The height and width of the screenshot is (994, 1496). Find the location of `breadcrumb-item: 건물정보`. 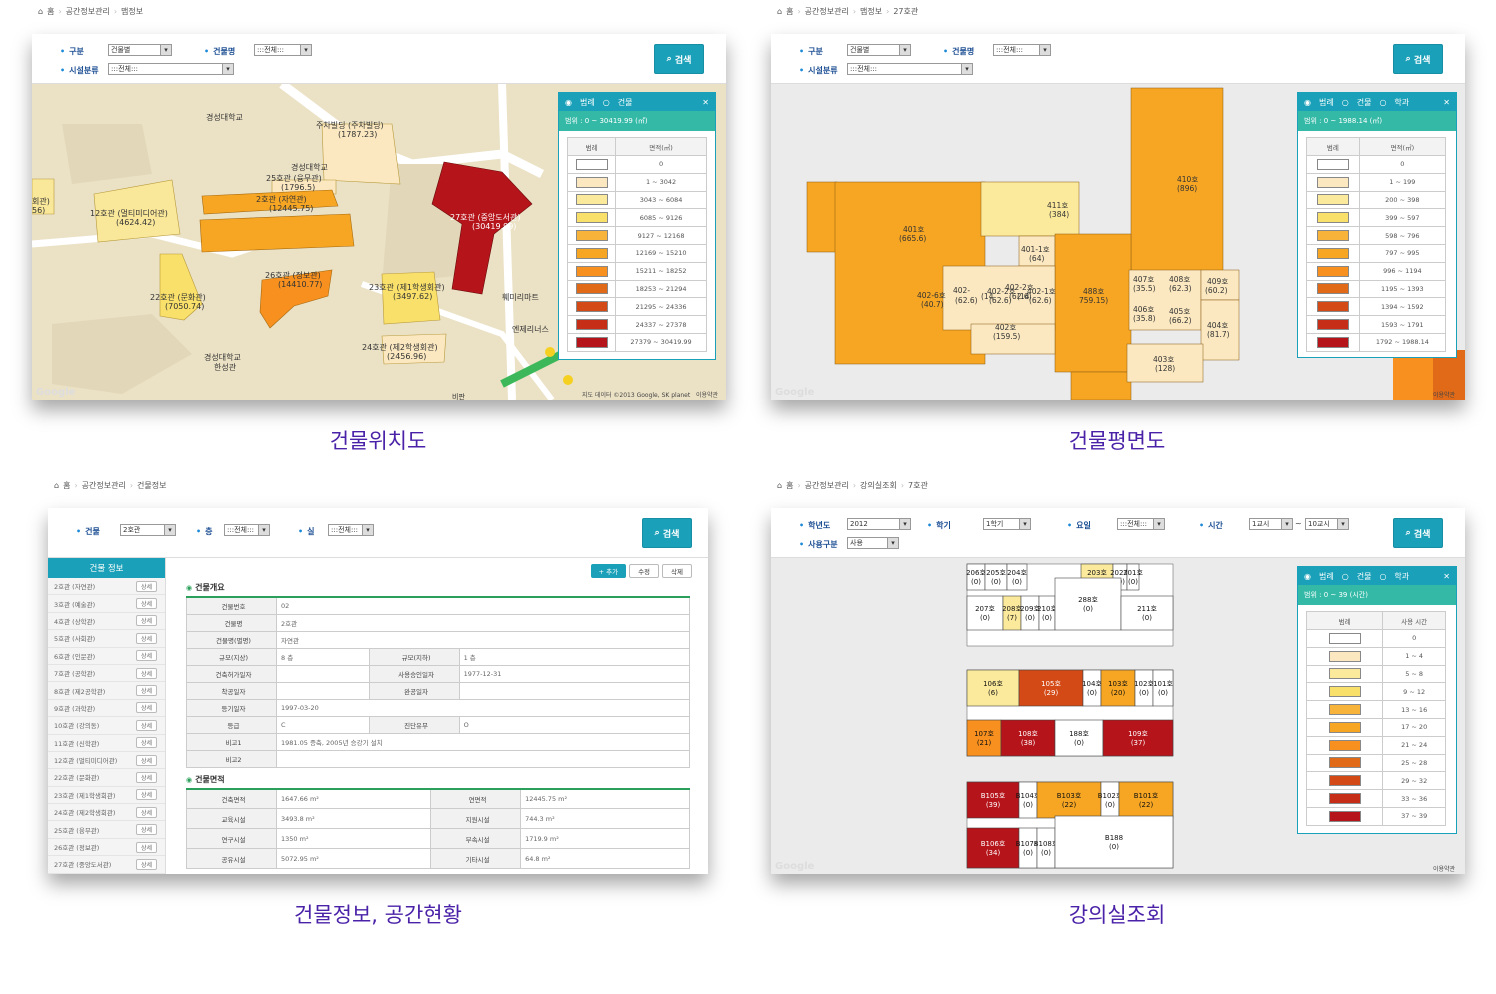

breadcrumb-item: 건물정보 is located at coordinates (151, 485).